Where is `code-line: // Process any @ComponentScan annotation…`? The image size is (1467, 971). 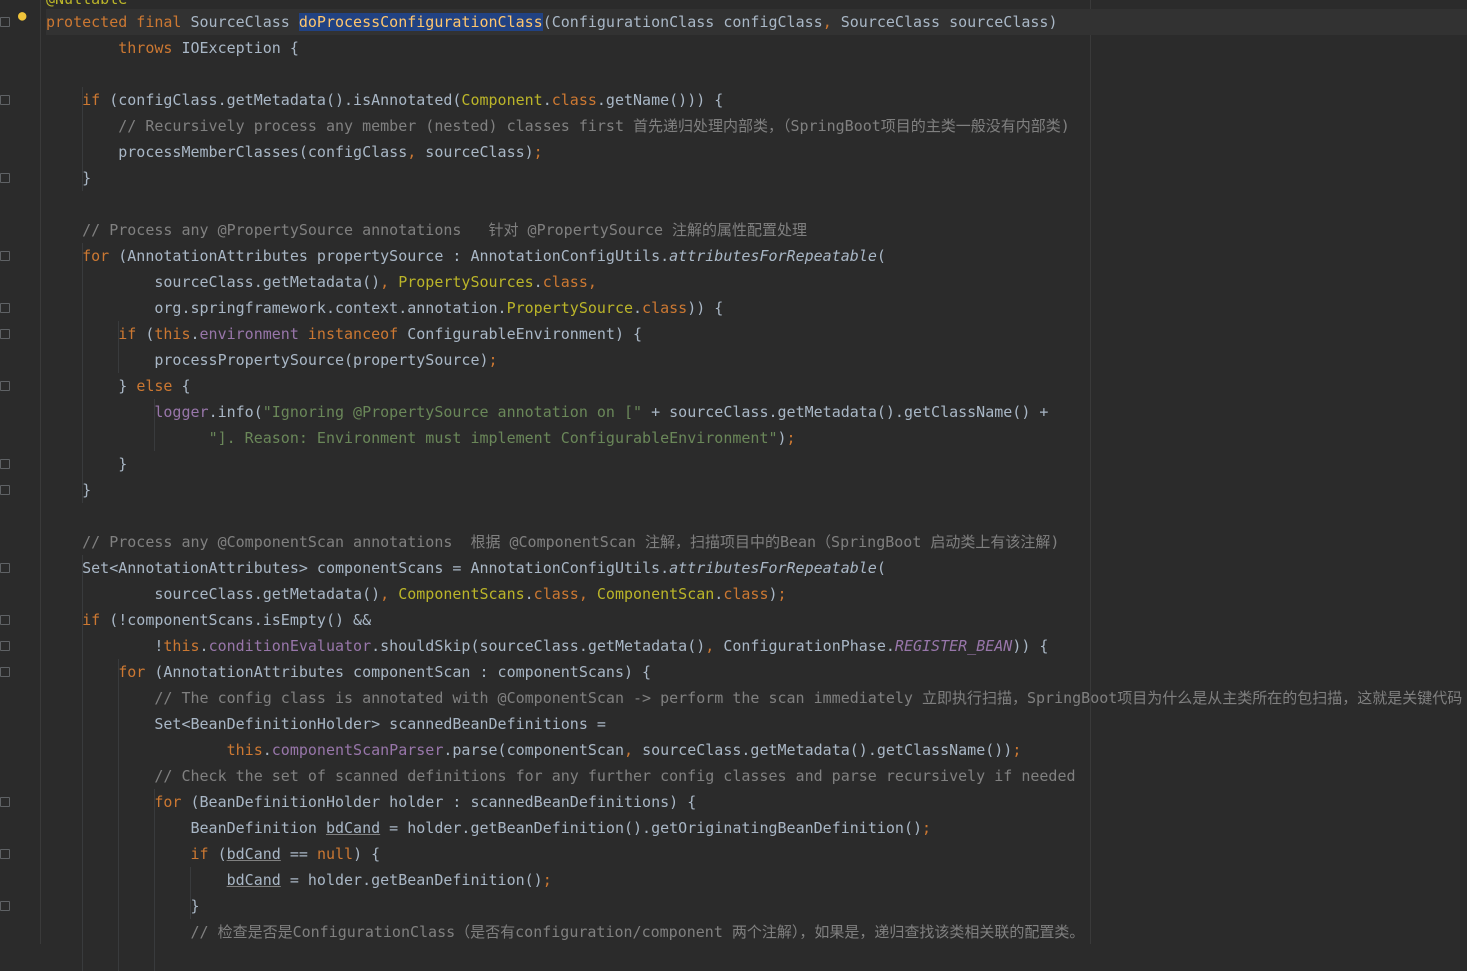 code-line: // Process any @ComponentScan annotation… is located at coordinates (756, 542).